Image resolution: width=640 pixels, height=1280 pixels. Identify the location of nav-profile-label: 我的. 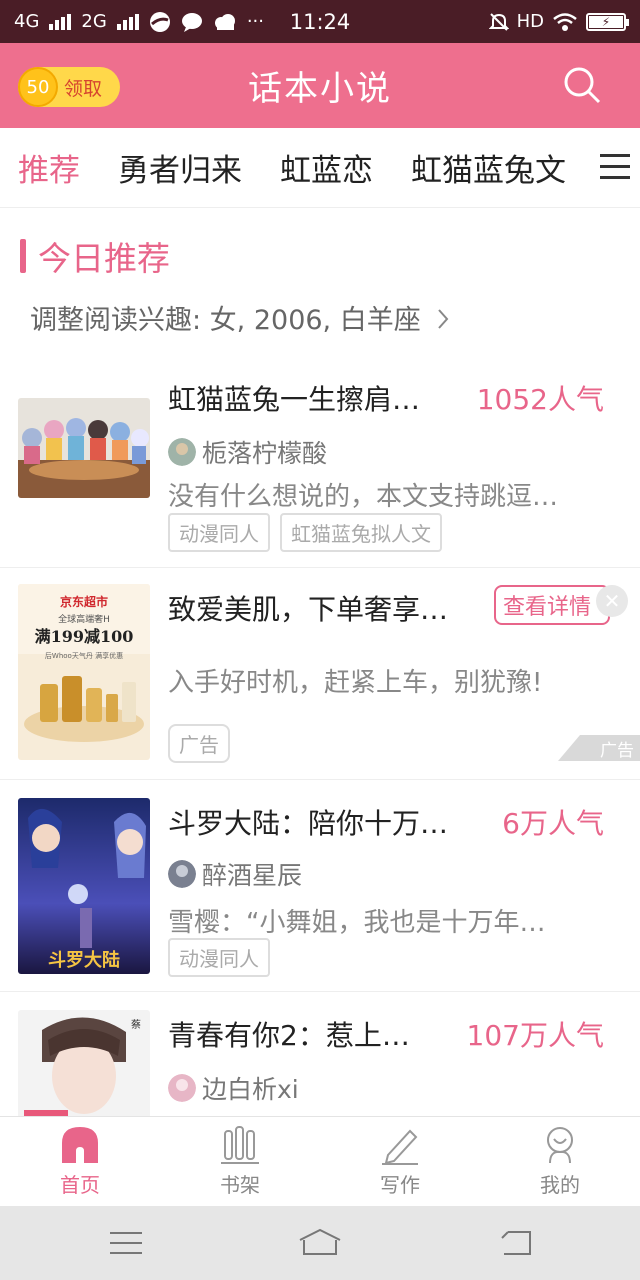
(560, 1185).